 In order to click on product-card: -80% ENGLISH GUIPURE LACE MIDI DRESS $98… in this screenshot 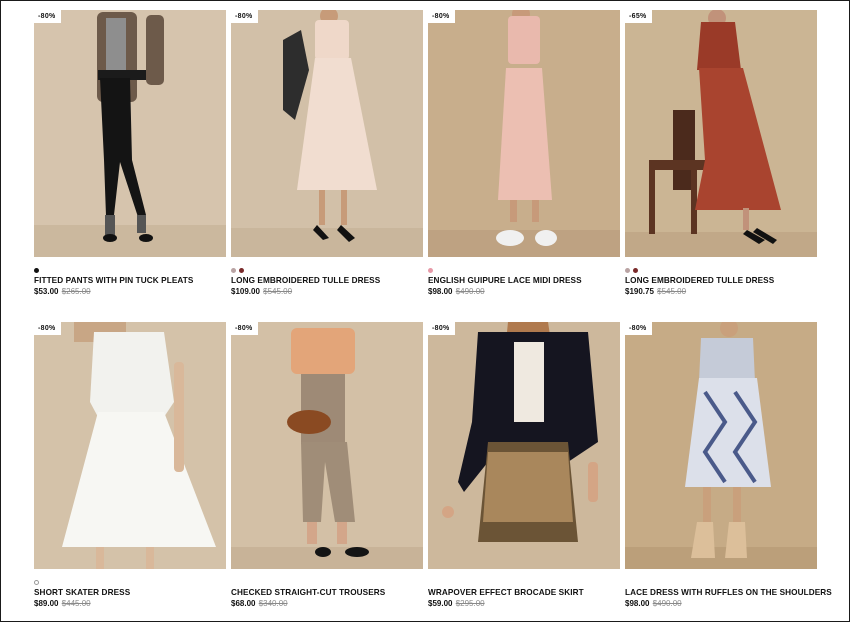, I will do `click(524, 166)`.